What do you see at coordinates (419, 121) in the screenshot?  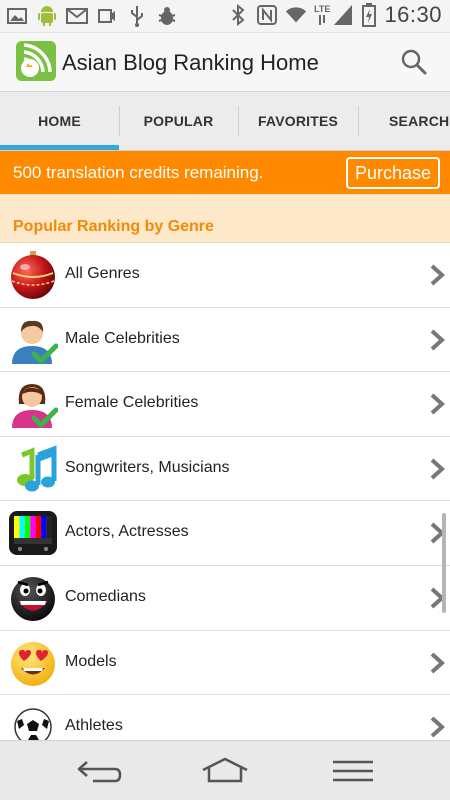 I see `tab-label: SEARCH` at bounding box center [419, 121].